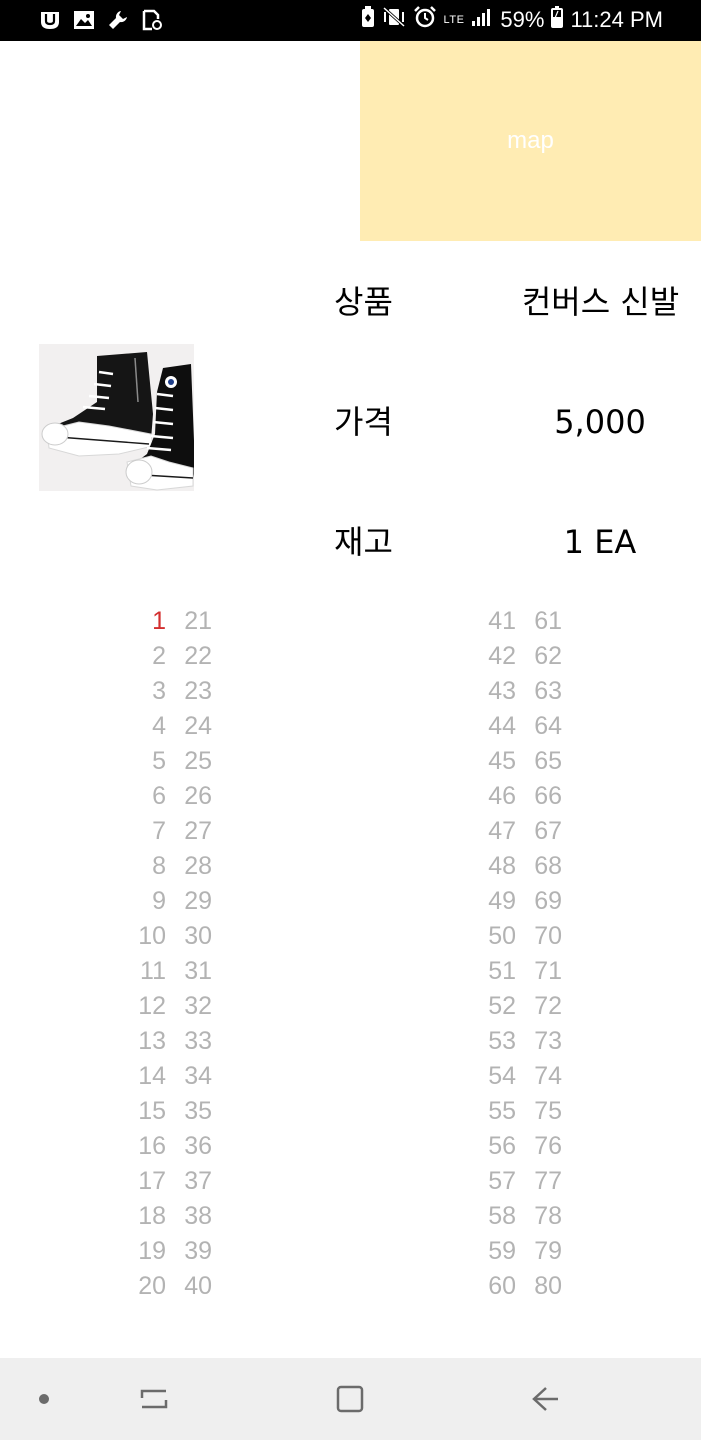 The image size is (701, 1440). I want to click on u-logo-icon, so click(50, 20).